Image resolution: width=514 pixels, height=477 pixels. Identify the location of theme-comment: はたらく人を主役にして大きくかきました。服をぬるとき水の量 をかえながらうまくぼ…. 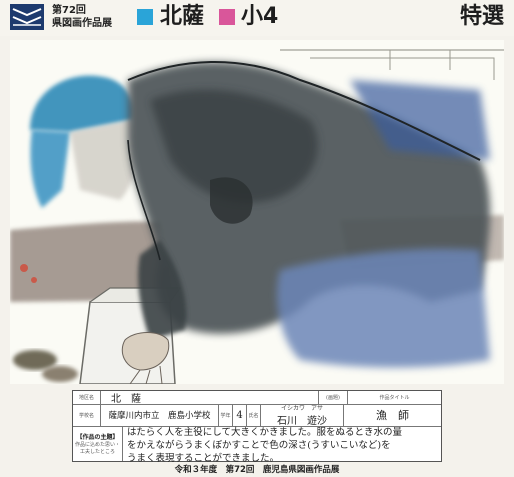
(283, 445).